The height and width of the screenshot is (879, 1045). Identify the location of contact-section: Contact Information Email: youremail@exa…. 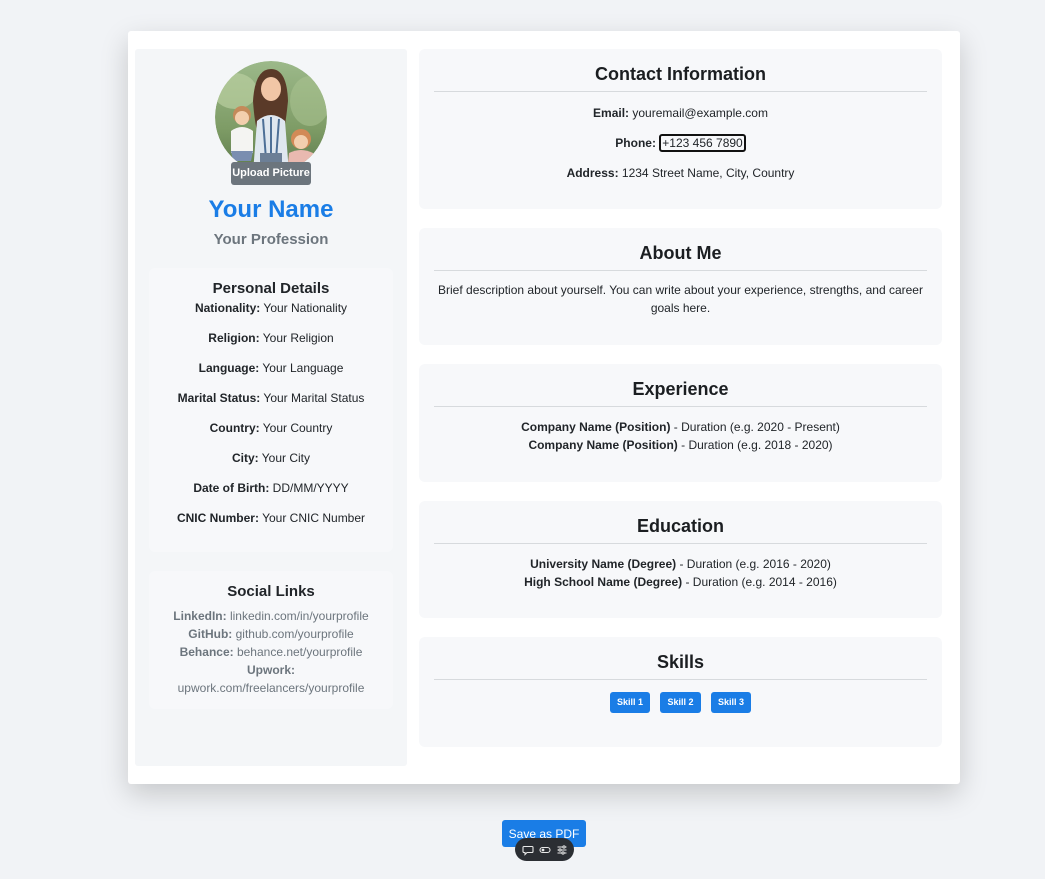
(680, 129).